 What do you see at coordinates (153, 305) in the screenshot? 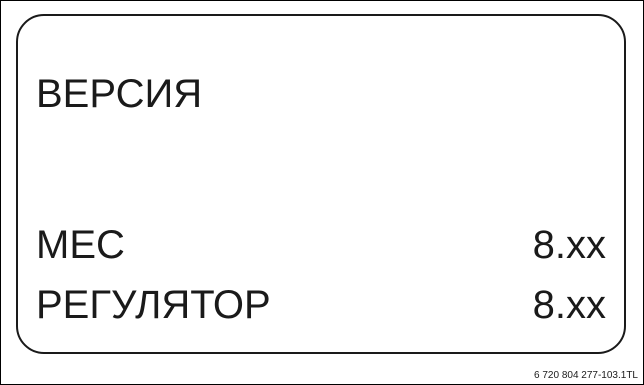
I see `row-label-regulator: РЕГУЛЯТОР` at bounding box center [153, 305].